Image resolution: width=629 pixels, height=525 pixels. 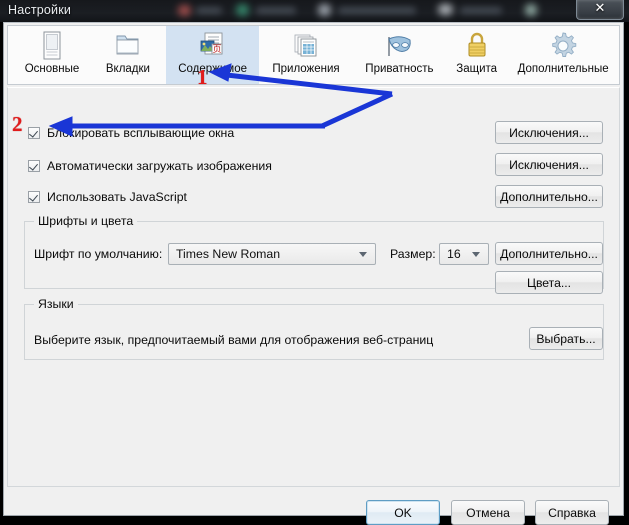 What do you see at coordinates (228, 254) in the screenshot?
I see `default-font-value: Times New Roman` at bounding box center [228, 254].